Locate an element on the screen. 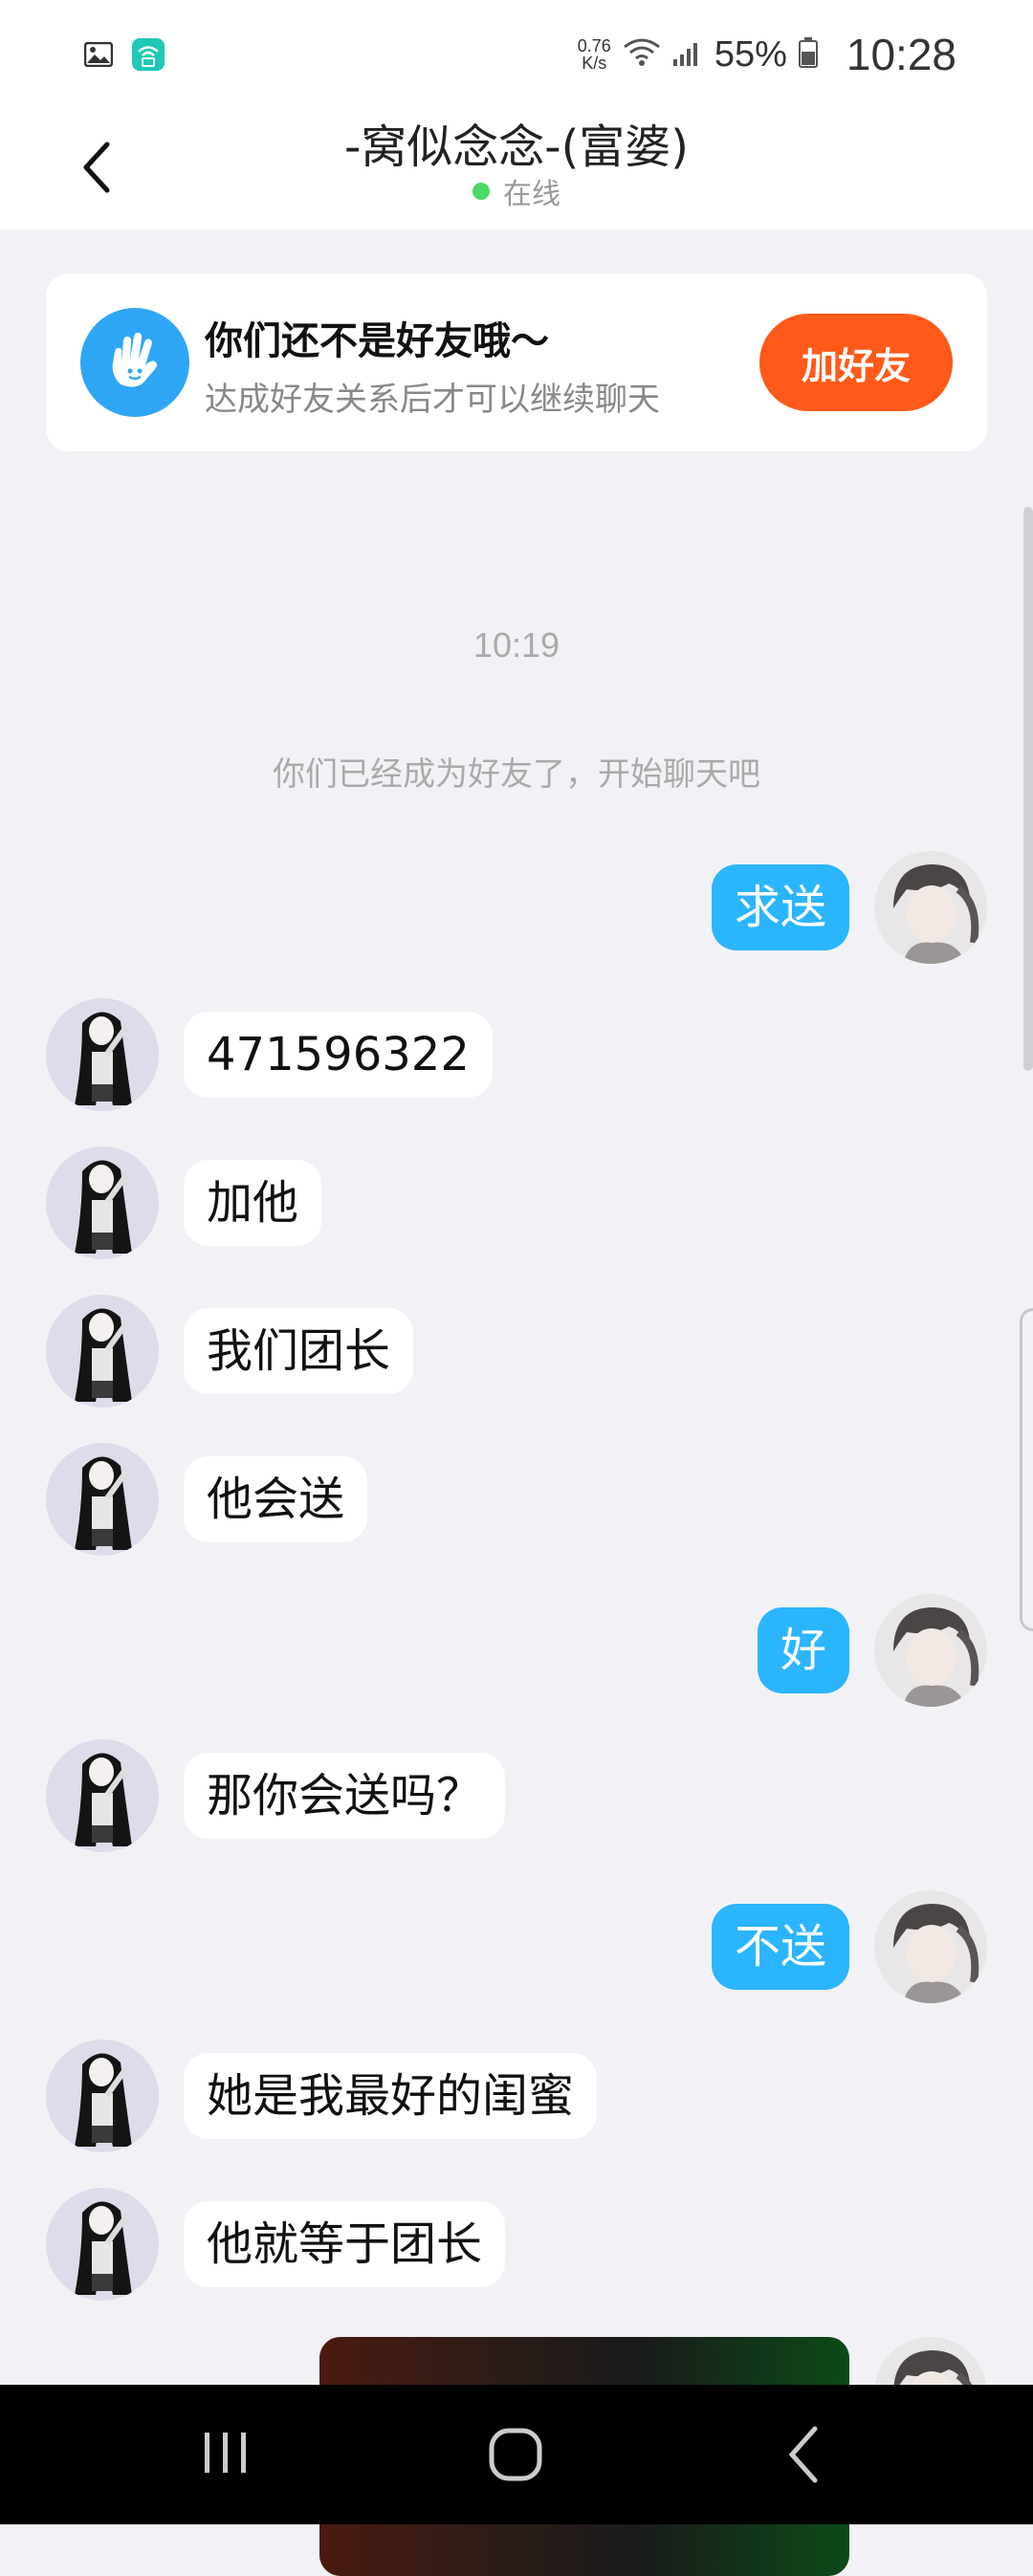  net-speed-unit: K/s is located at coordinates (594, 63).